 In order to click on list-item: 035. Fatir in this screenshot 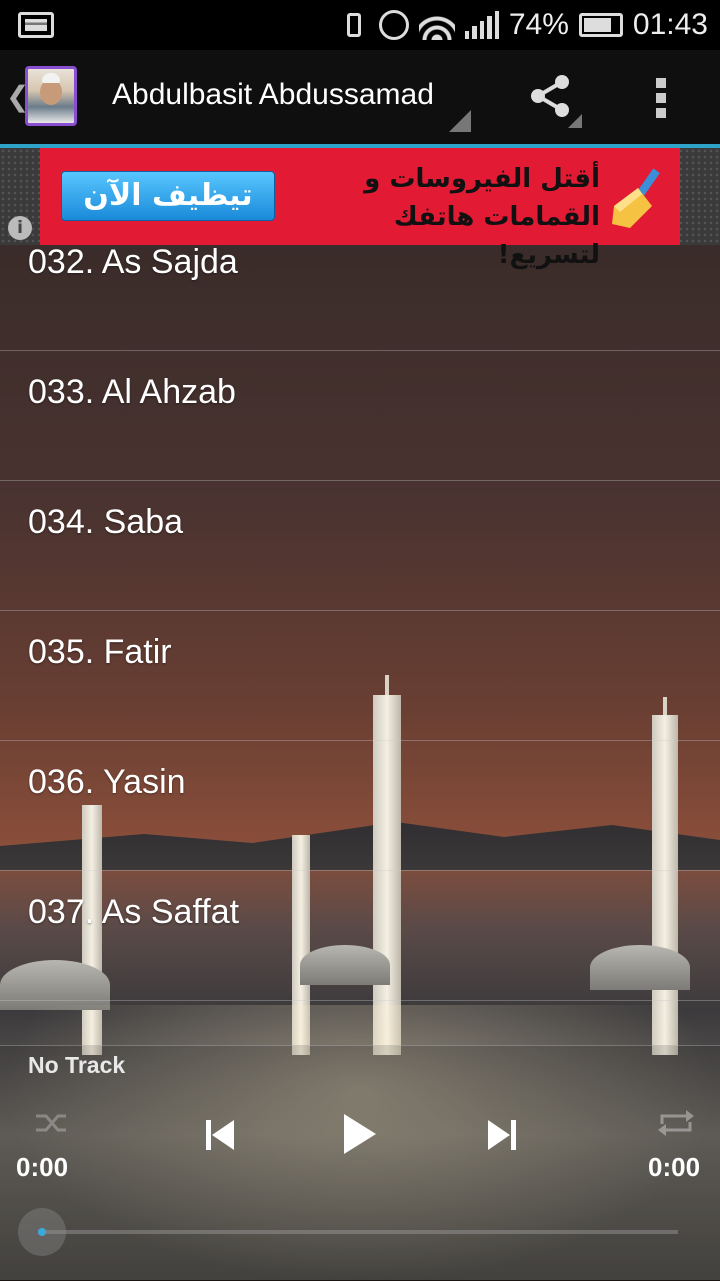, I will do `click(360, 676)`.